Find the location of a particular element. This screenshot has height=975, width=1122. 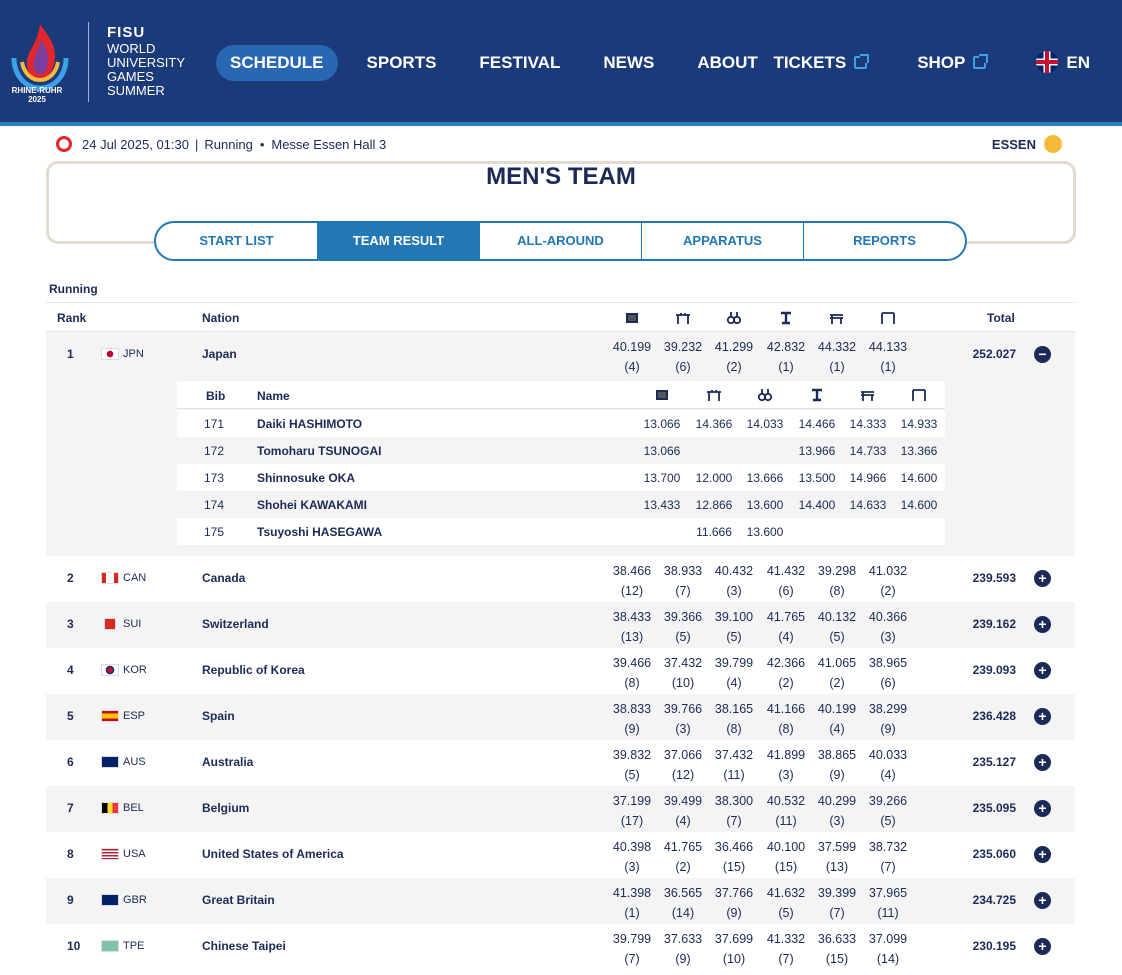

team-nation: Japan is located at coordinates (219, 354).